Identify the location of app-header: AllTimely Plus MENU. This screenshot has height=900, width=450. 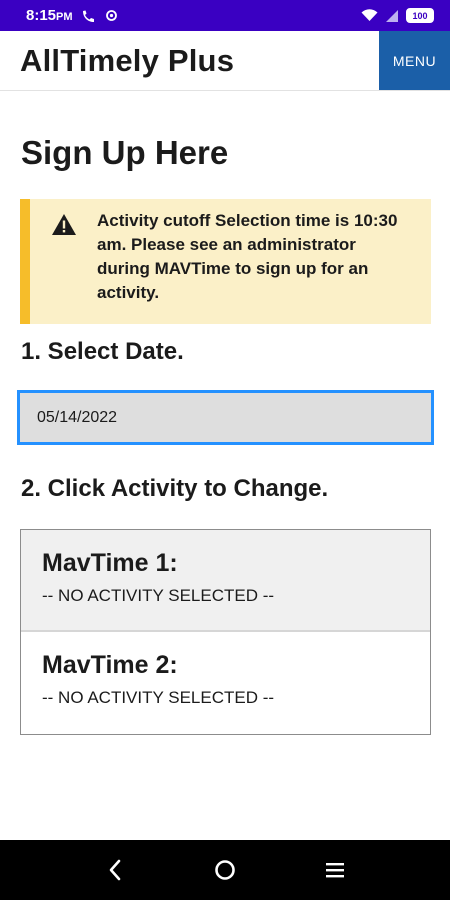
(225, 61).